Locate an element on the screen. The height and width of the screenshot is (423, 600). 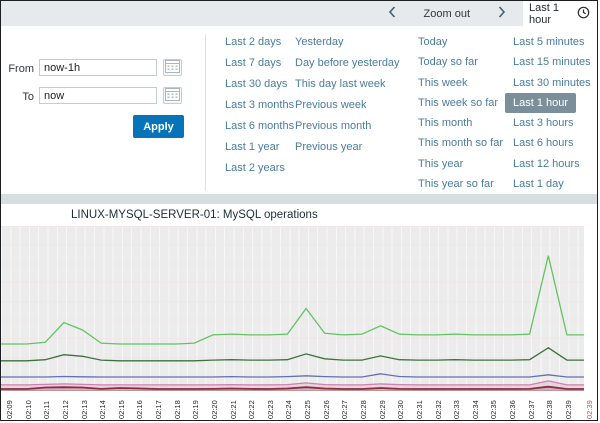
x-tick-label: 02:09 is located at coordinates (9, 409).